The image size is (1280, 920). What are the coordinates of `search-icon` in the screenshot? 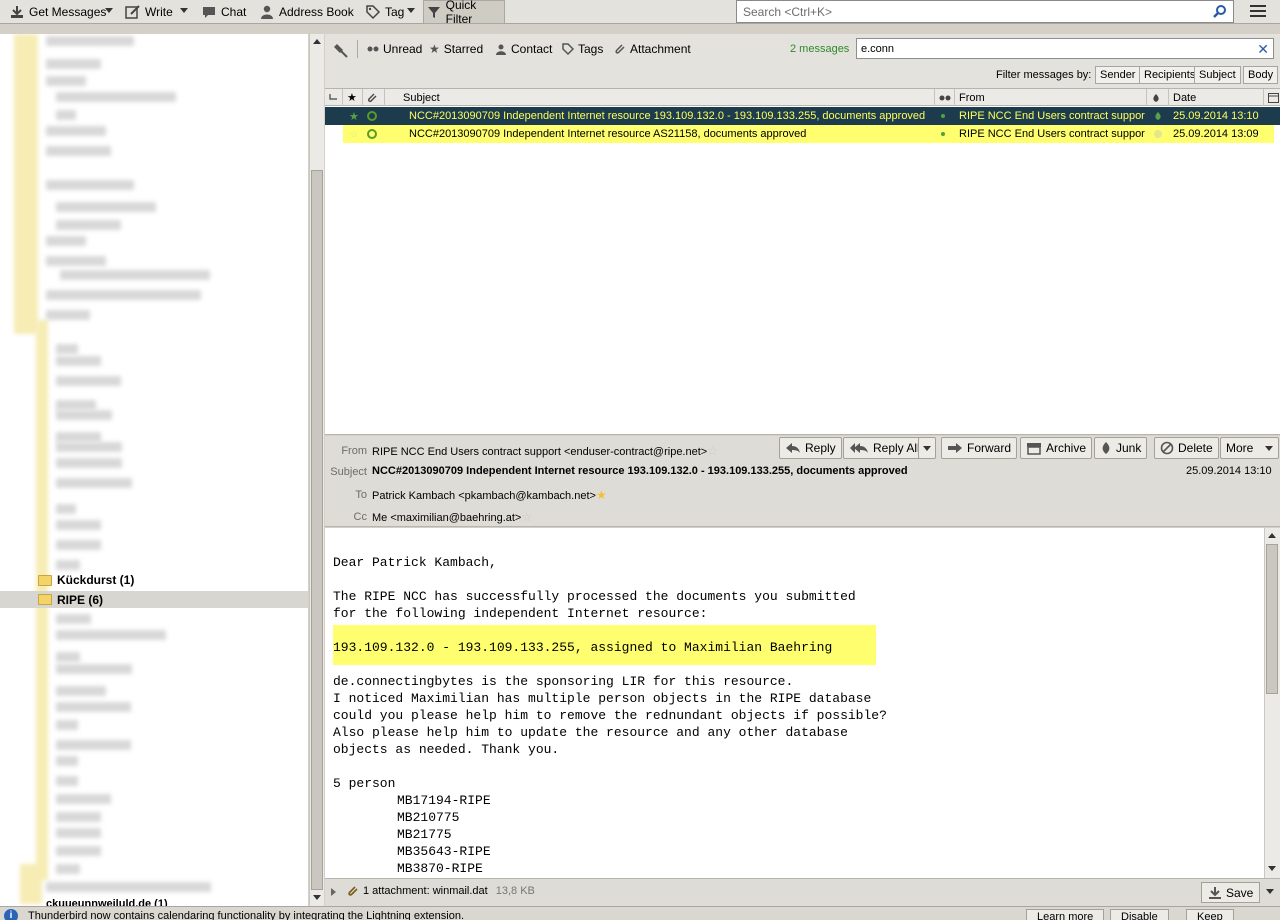 It's located at (1220, 12).